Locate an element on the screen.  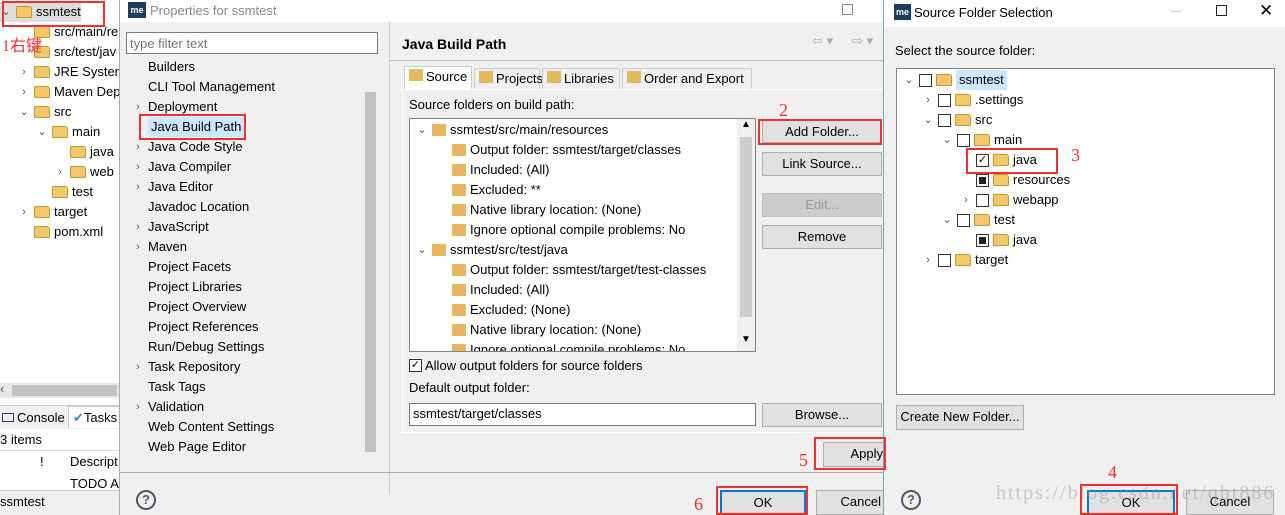
build-path-entry: Excluded: (None) is located at coordinates (511, 310).